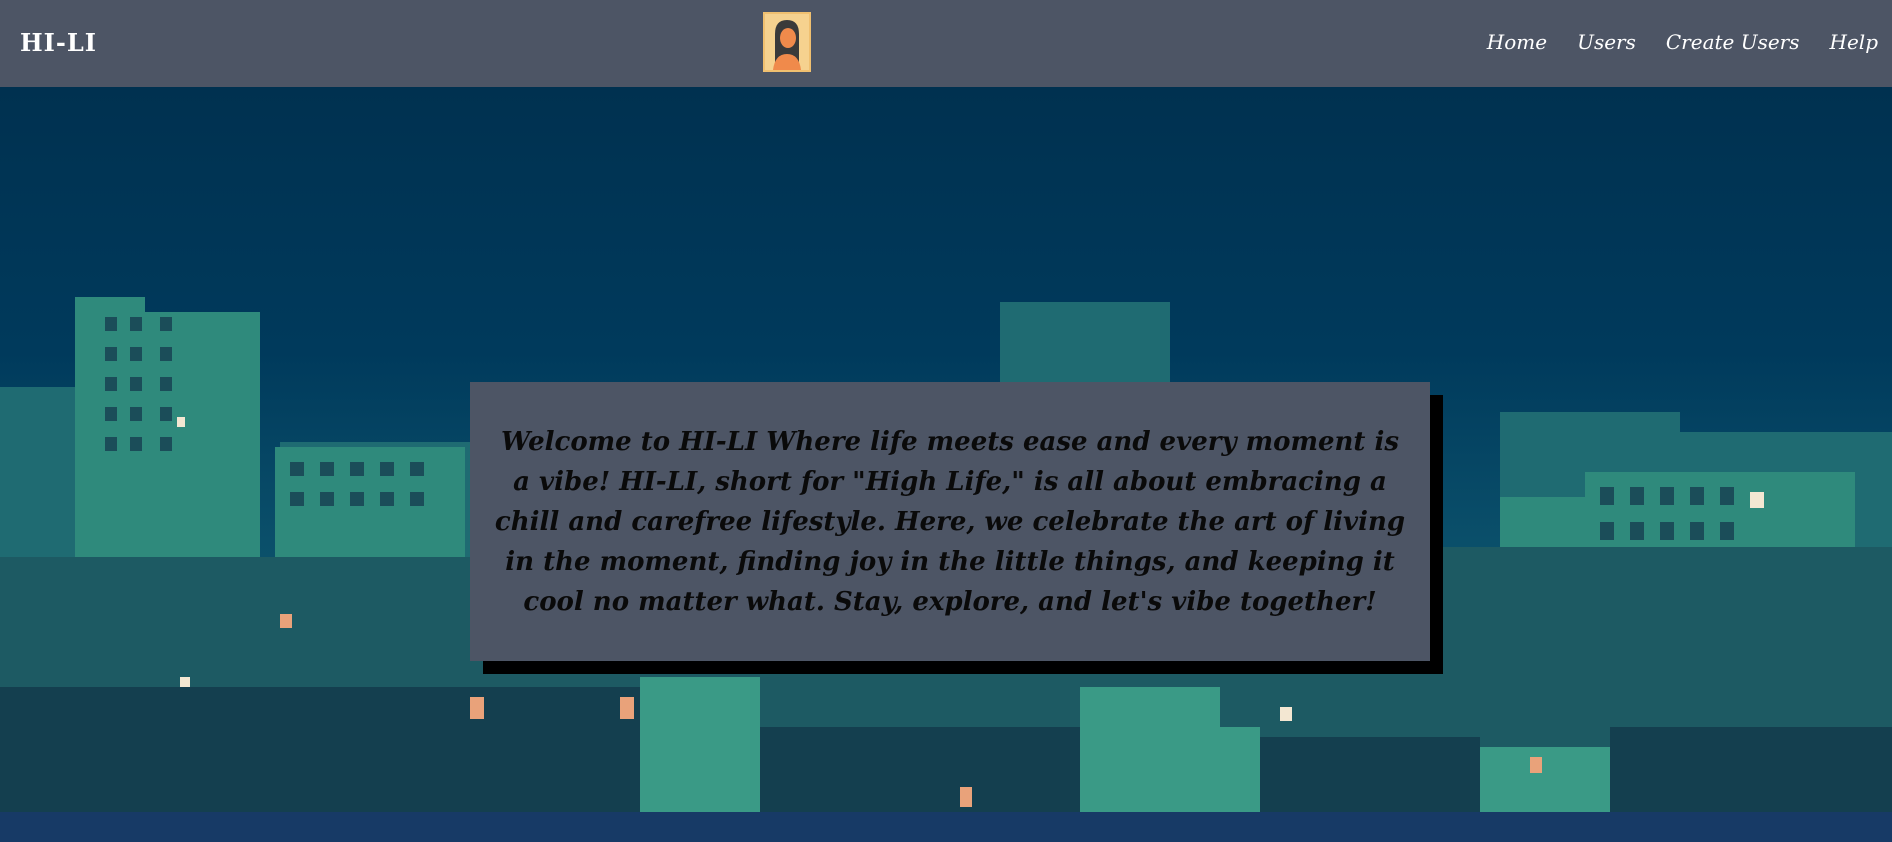 This screenshot has width=1892, height=842. I want to click on nav-help-link: Help, so click(1854, 42).